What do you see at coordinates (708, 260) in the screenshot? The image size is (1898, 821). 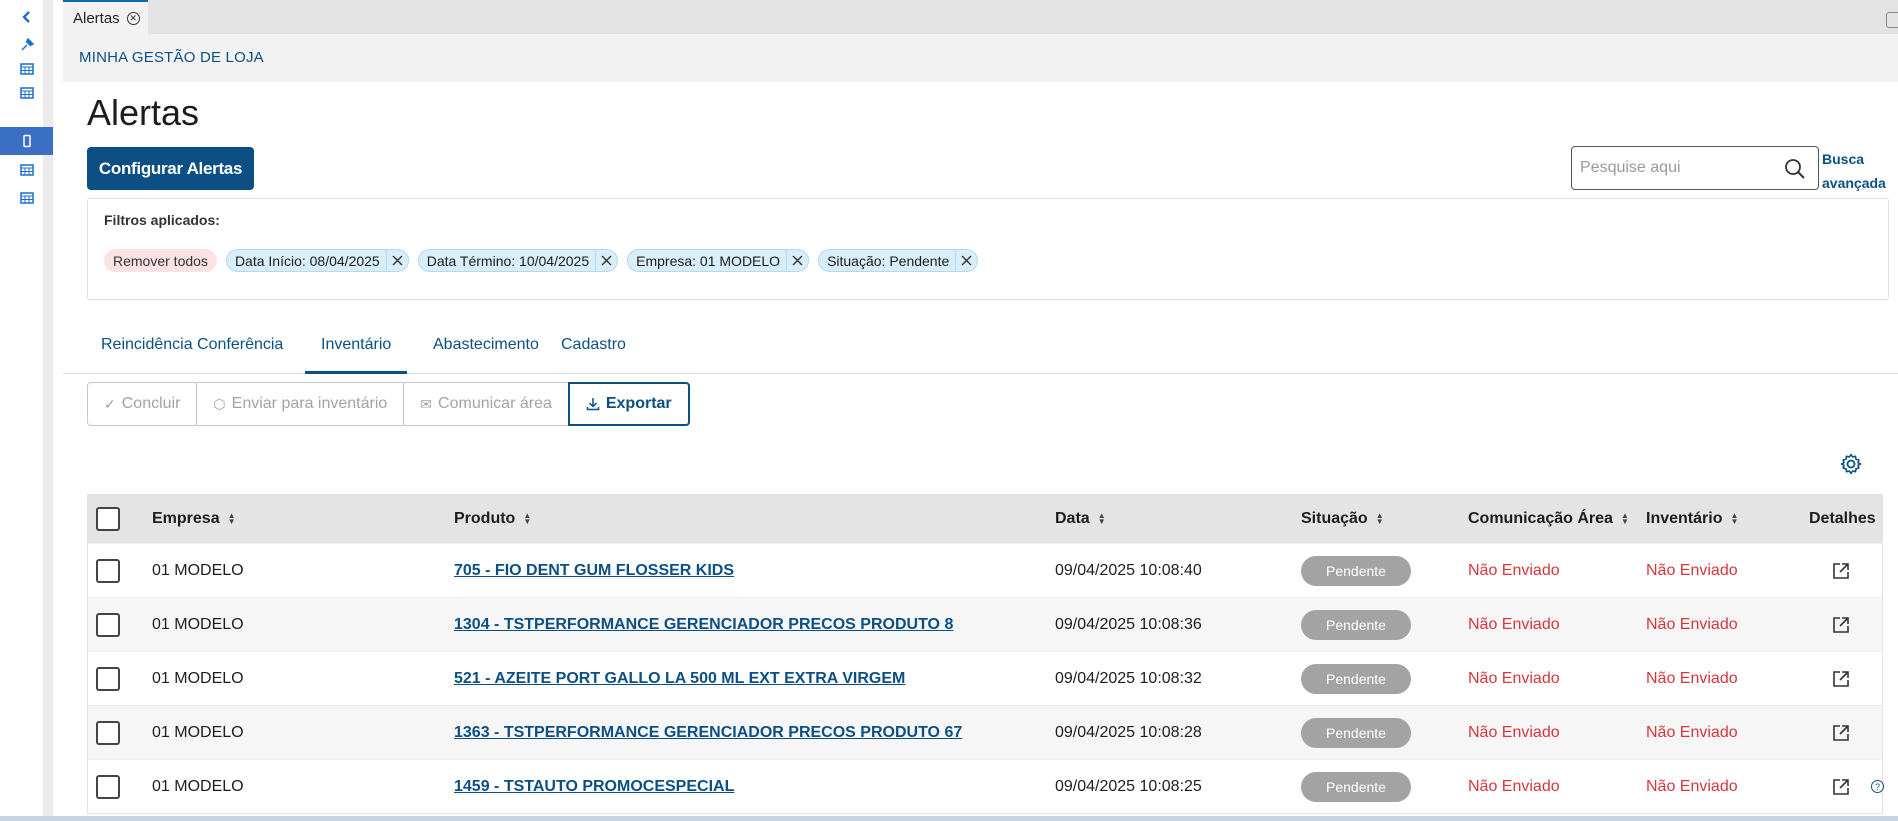 I see `filter-chip-label: Empresa: 01 MODELO` at bounding box center [708, 260].